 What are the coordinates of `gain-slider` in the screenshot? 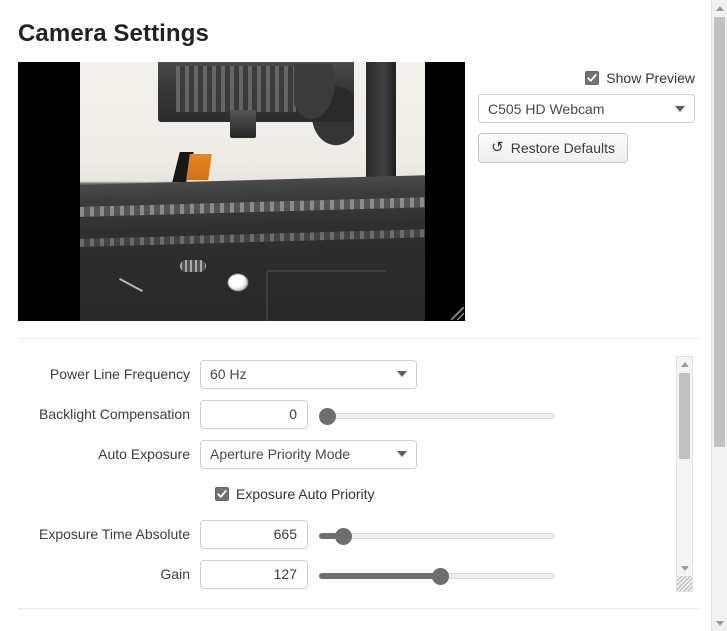 It's located at (437, 574).